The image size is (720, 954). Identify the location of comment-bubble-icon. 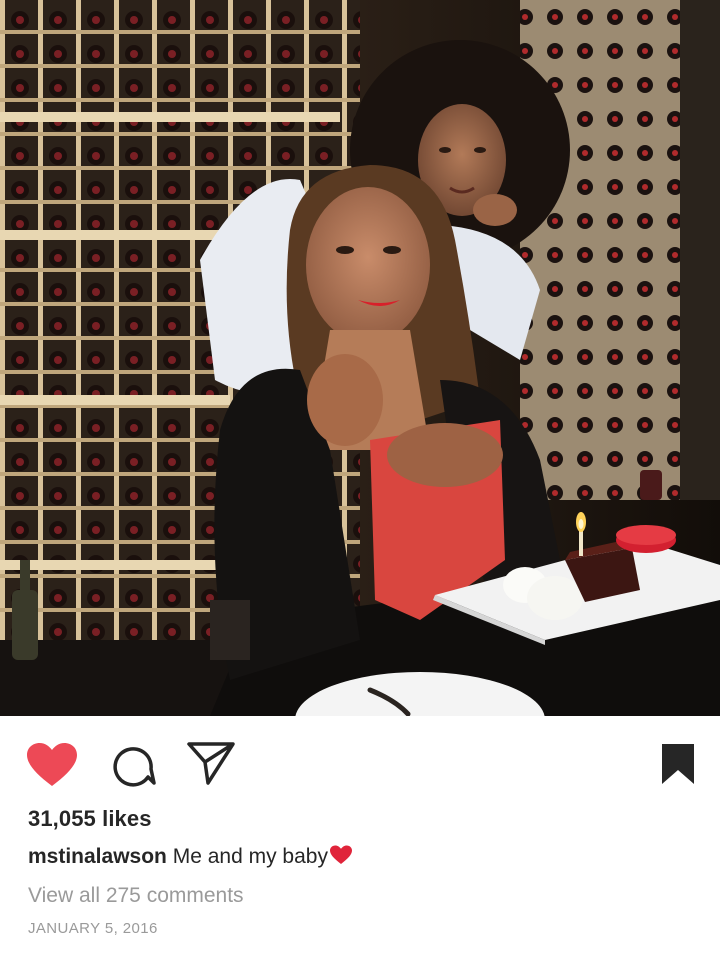
(134, 767).